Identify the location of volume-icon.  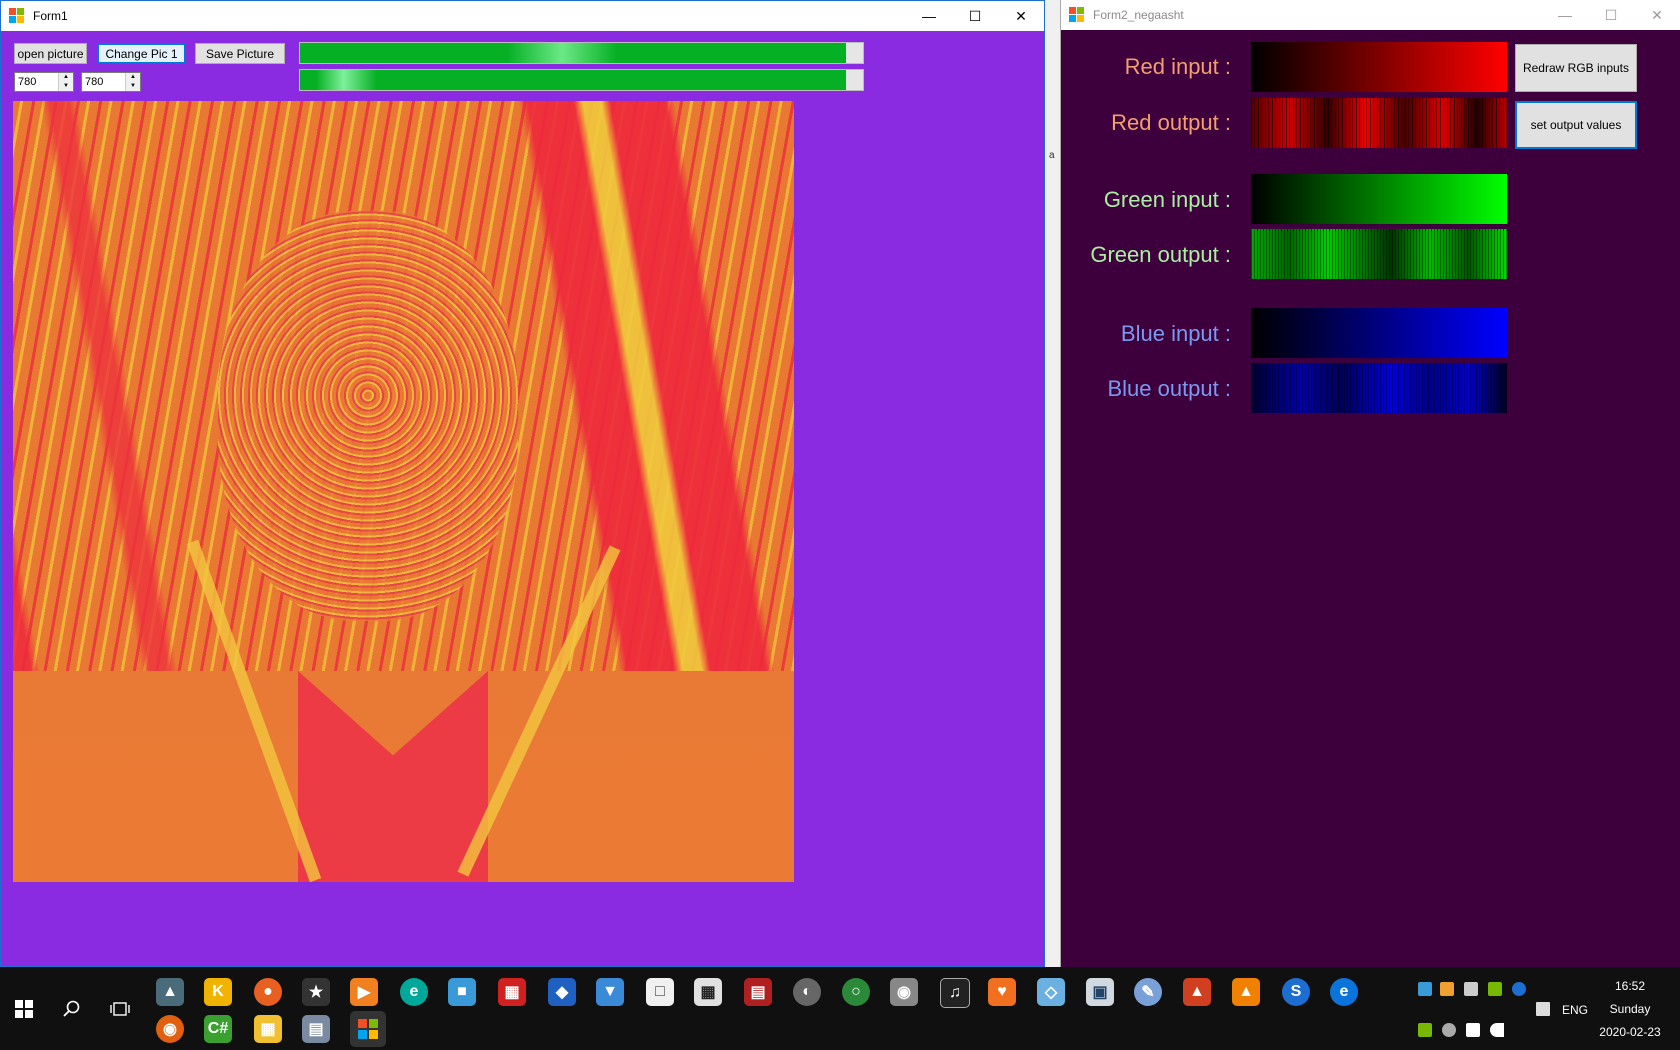
(1497, 1030).